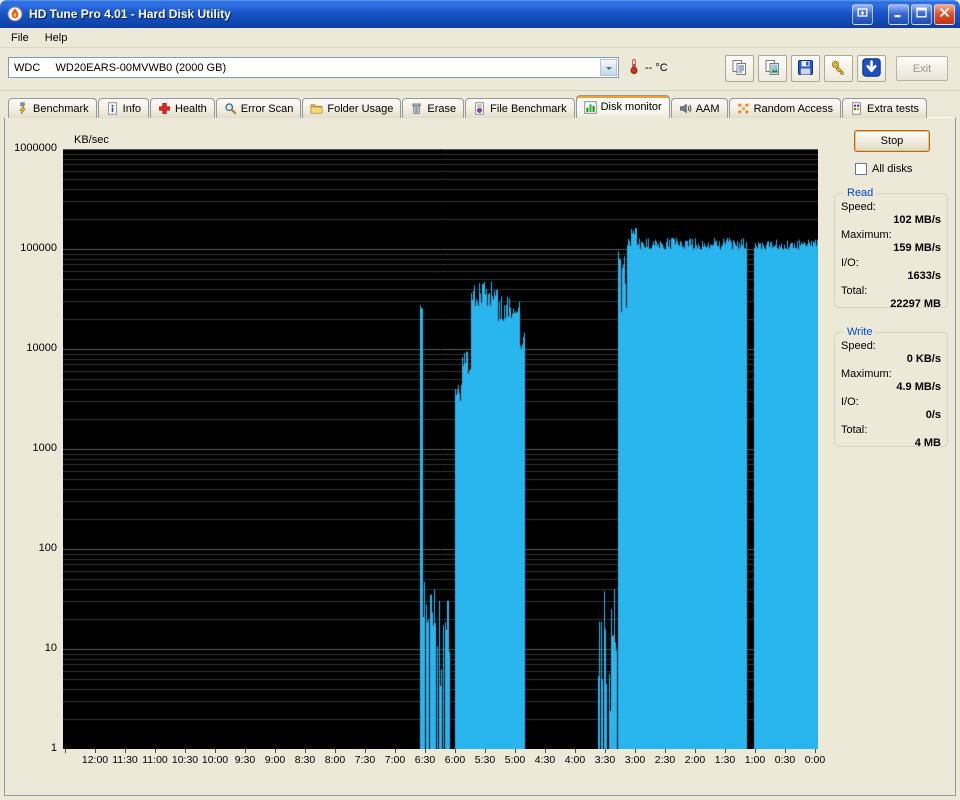 The image size is (960, 800). What do you see at coordinates (590, 107) in the screenshot?
I see `disk-monitor-icon` at bounding box center [590, 107].